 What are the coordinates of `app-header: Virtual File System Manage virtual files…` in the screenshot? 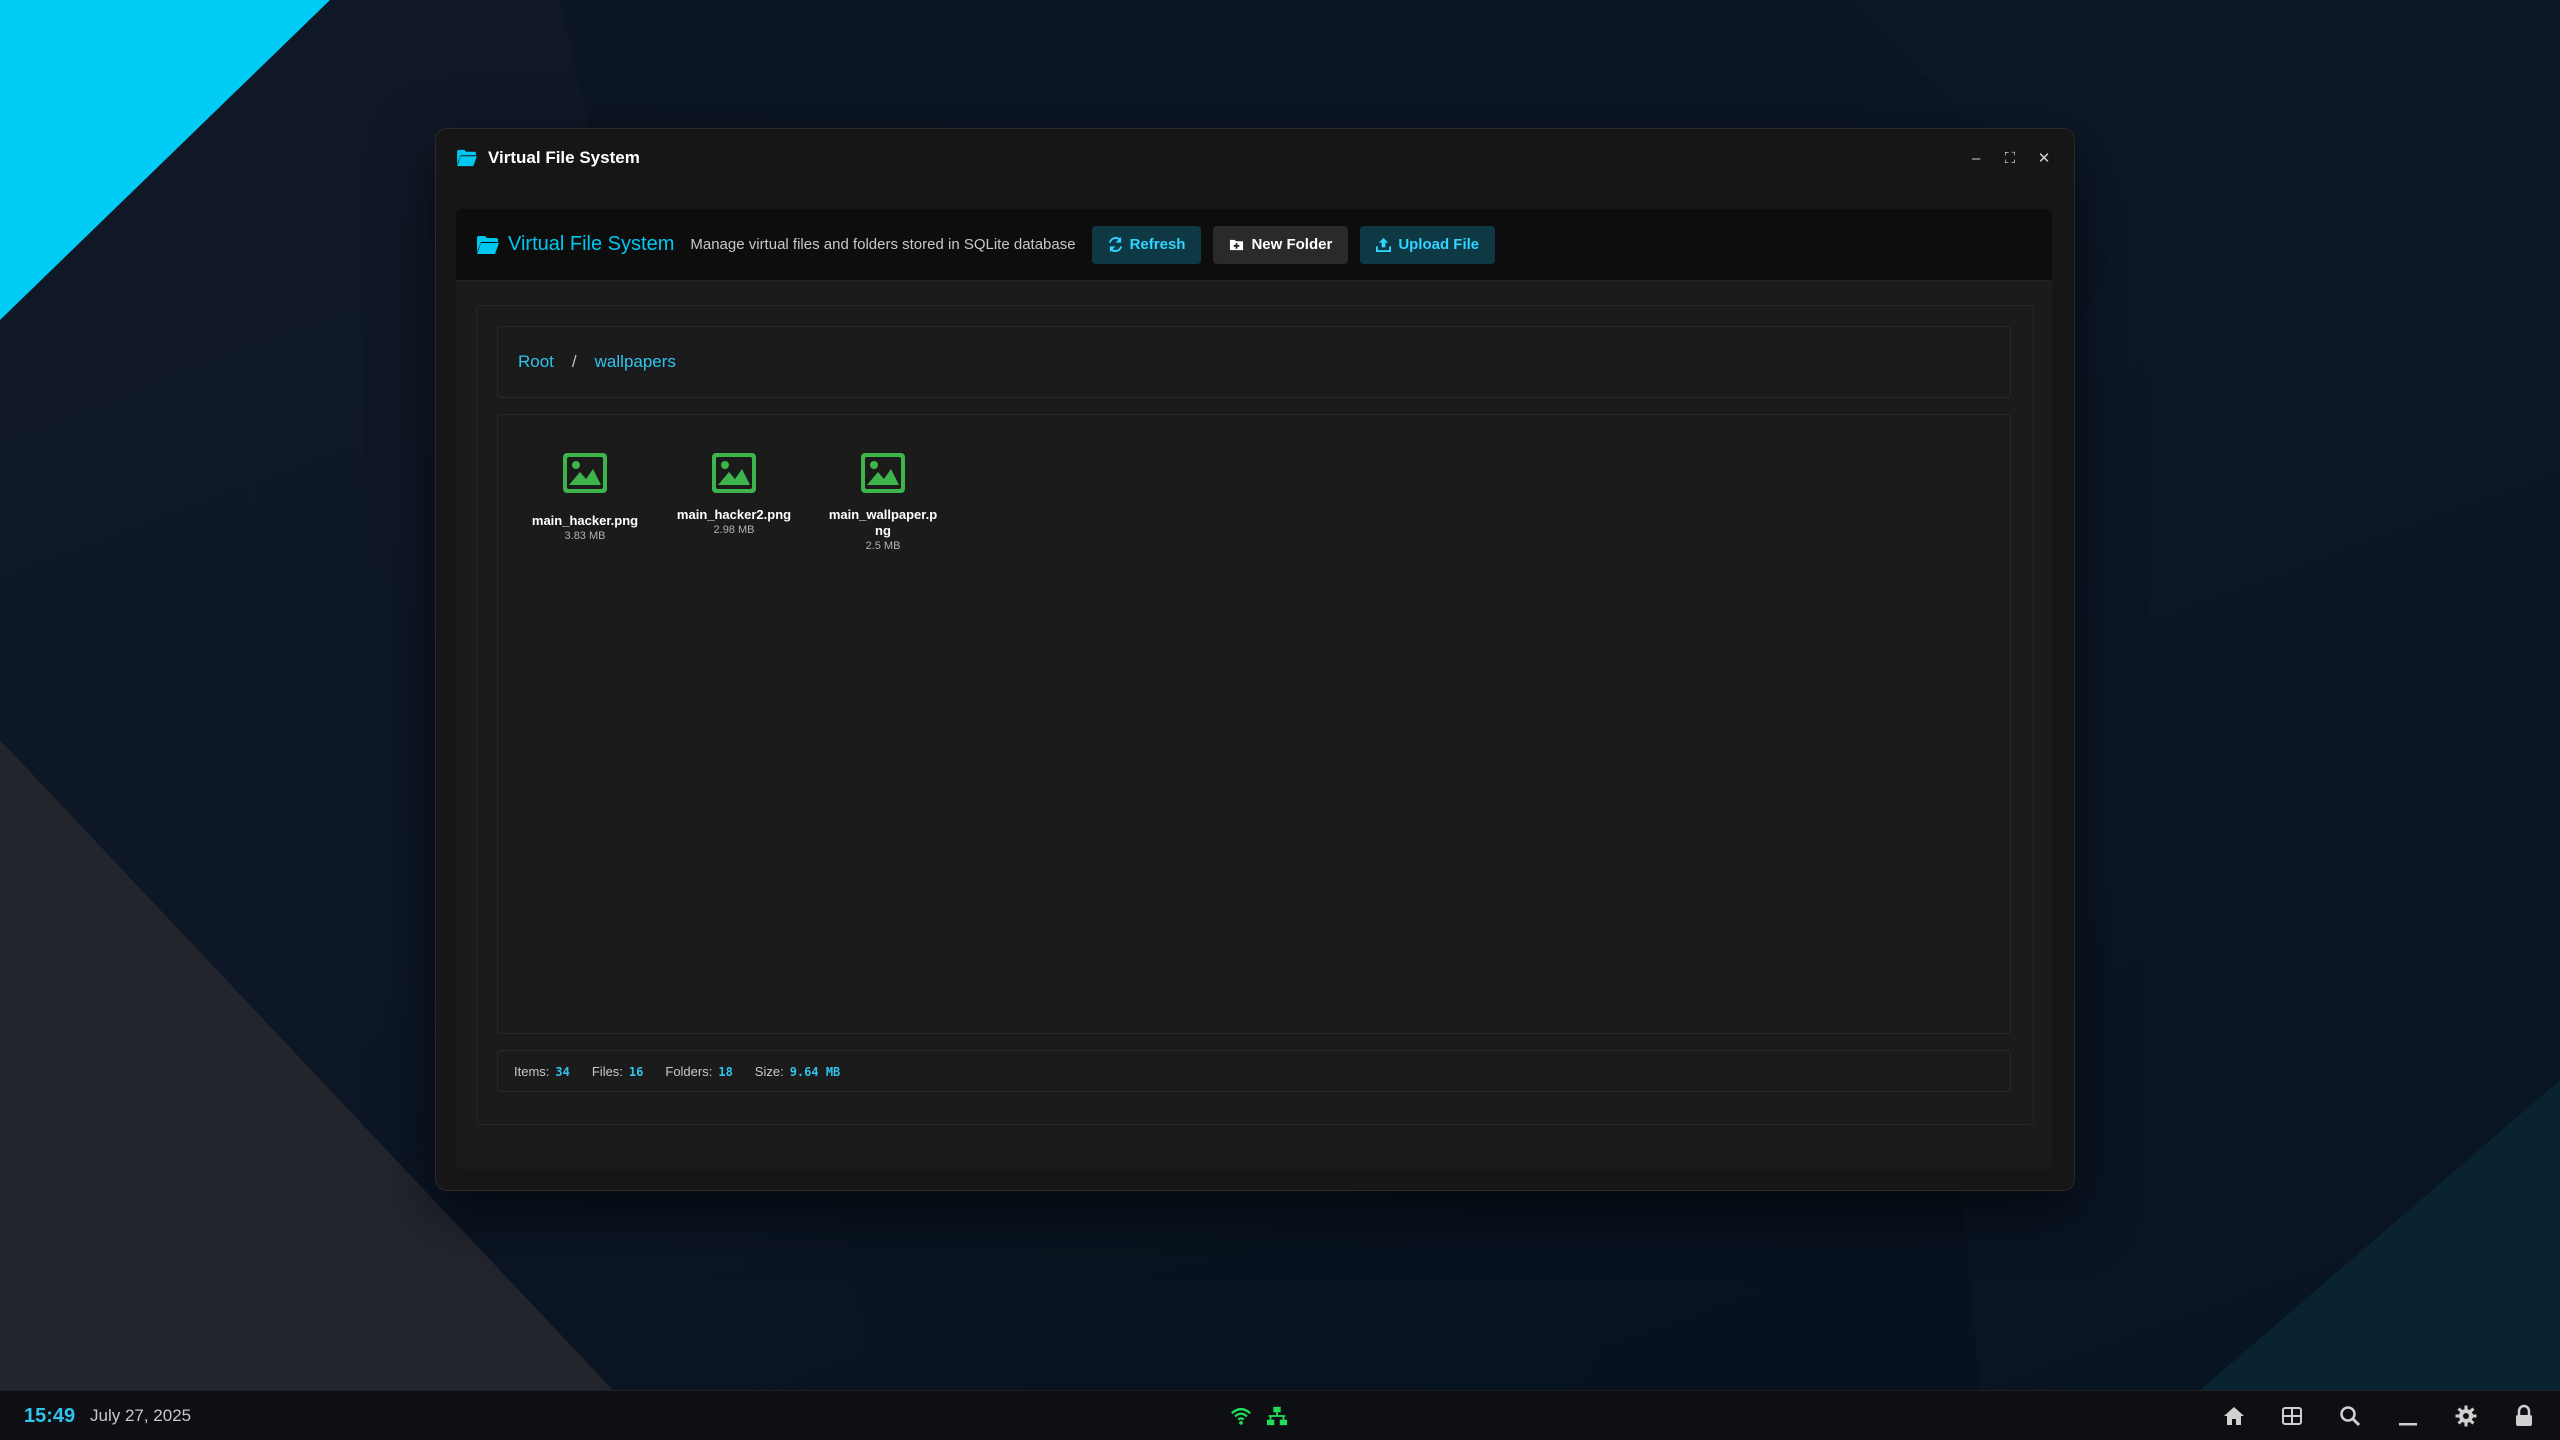 It's located at (1254, 245).